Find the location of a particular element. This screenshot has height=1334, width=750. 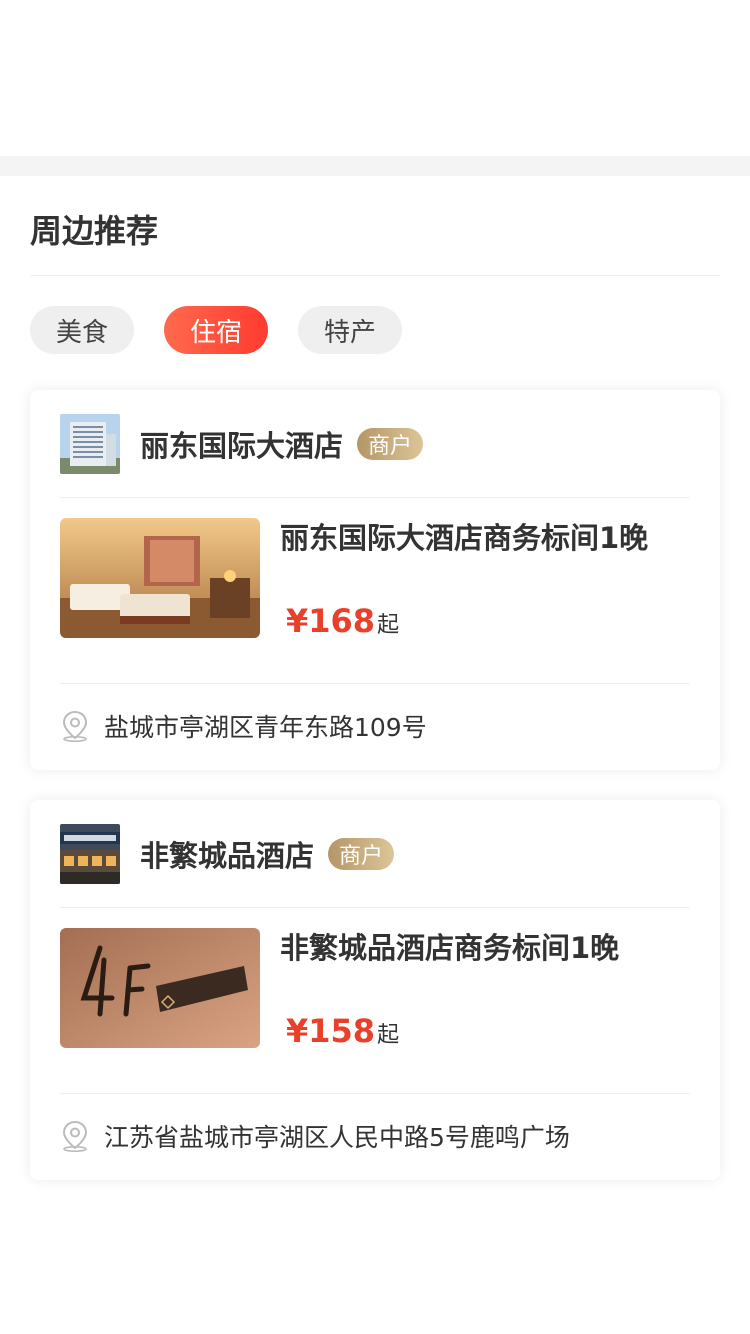

section-title: 周边推荐 is located at coordinates (375, 226).